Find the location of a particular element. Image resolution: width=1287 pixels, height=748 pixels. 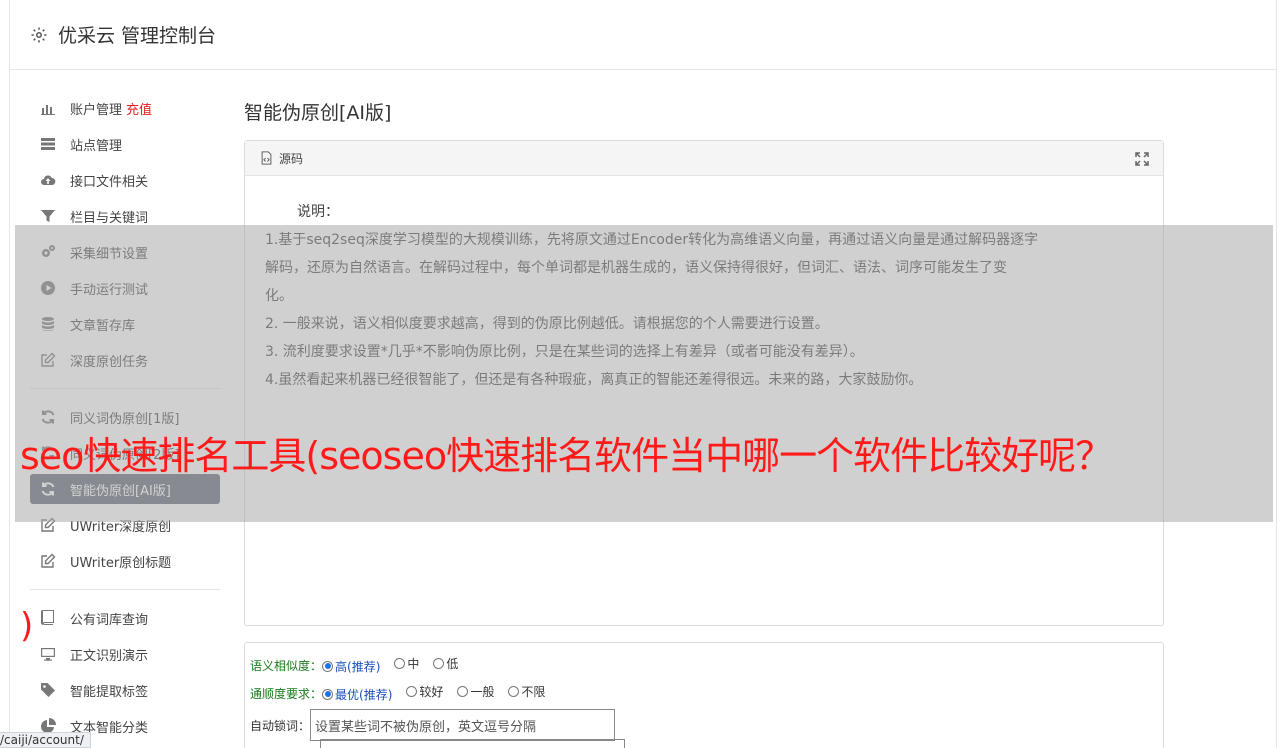

ad-headline: seo快速排名工具(seoseo快速排名软件当中哪一个软件比较好呢？ is located at coordinates (566, 456).